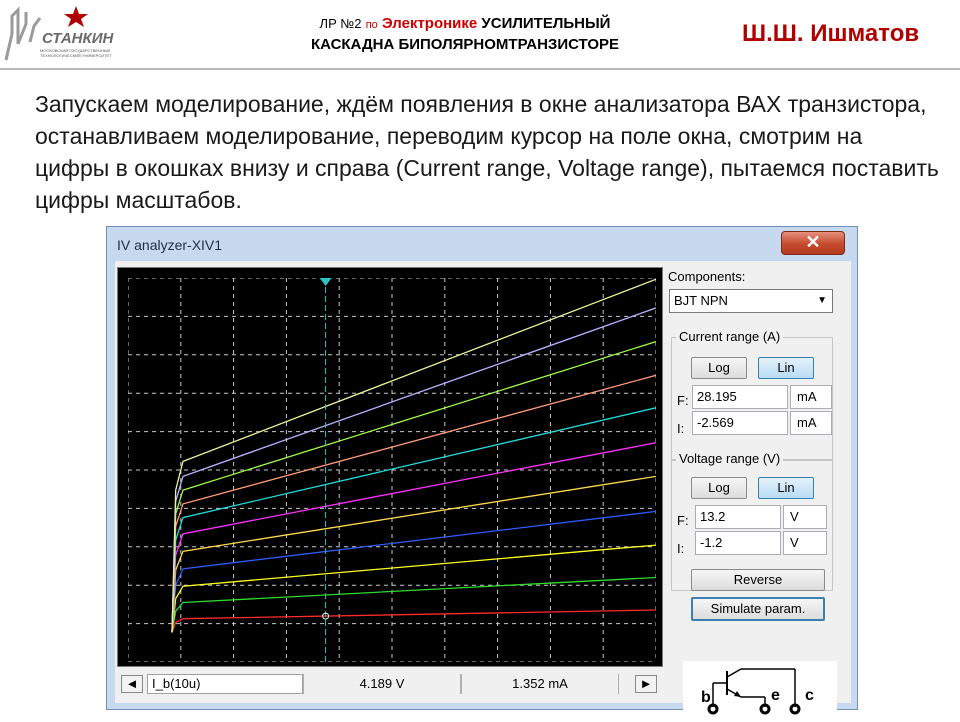 This screenshot has height=722, width=960. I want to click on pin-e-label: e, so click(775, 695).